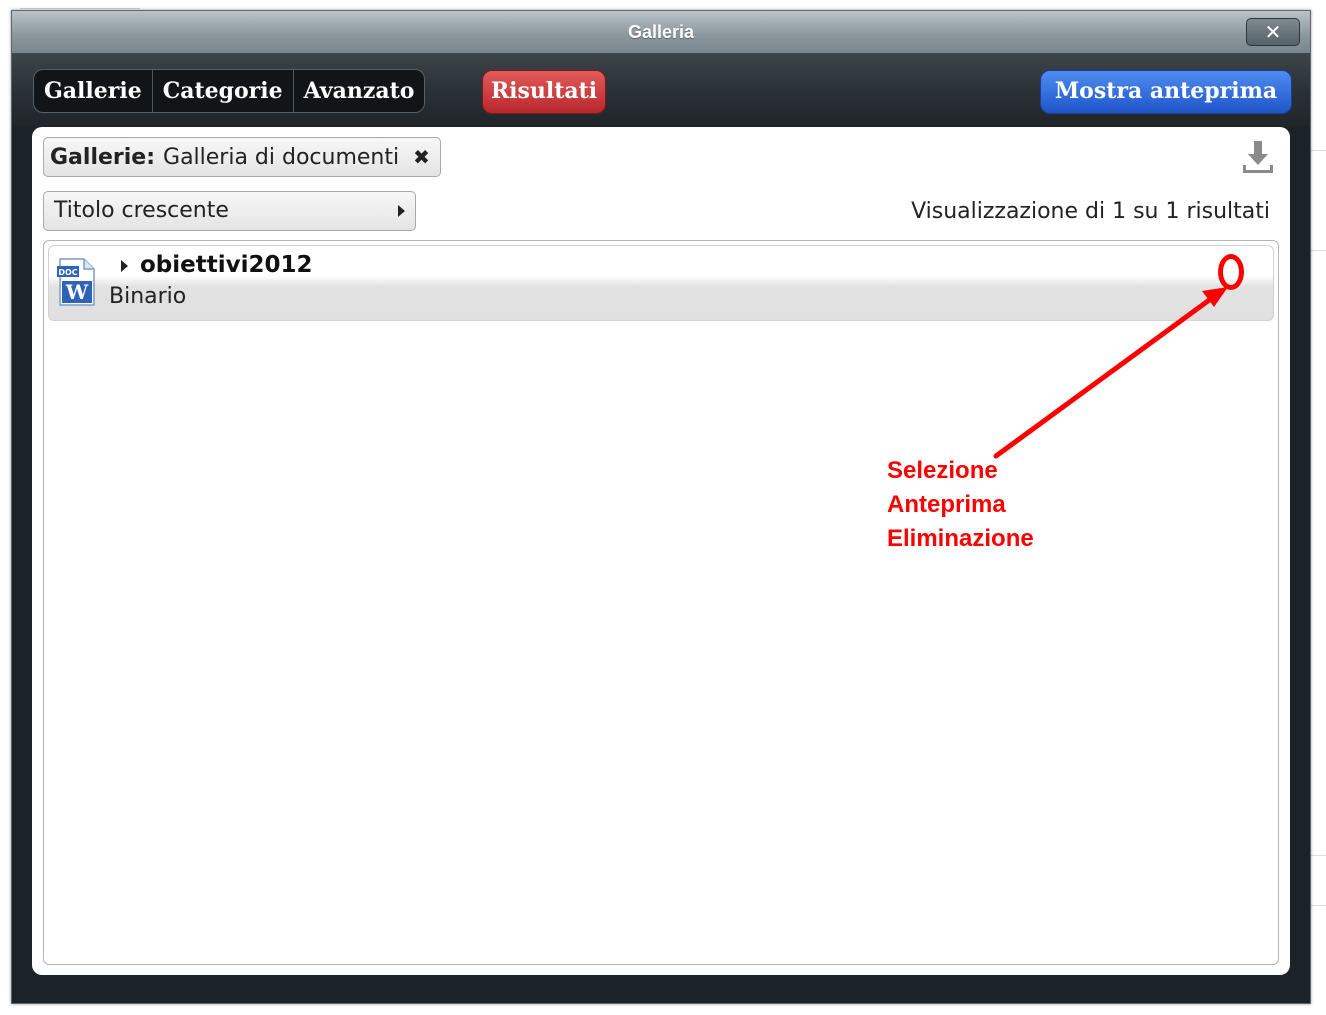 This screenshot has height=1015, width=1326. Describe the element at coordinates (226, 265) in the screenshot. I see `file-name: obiettivi2012` at that location.